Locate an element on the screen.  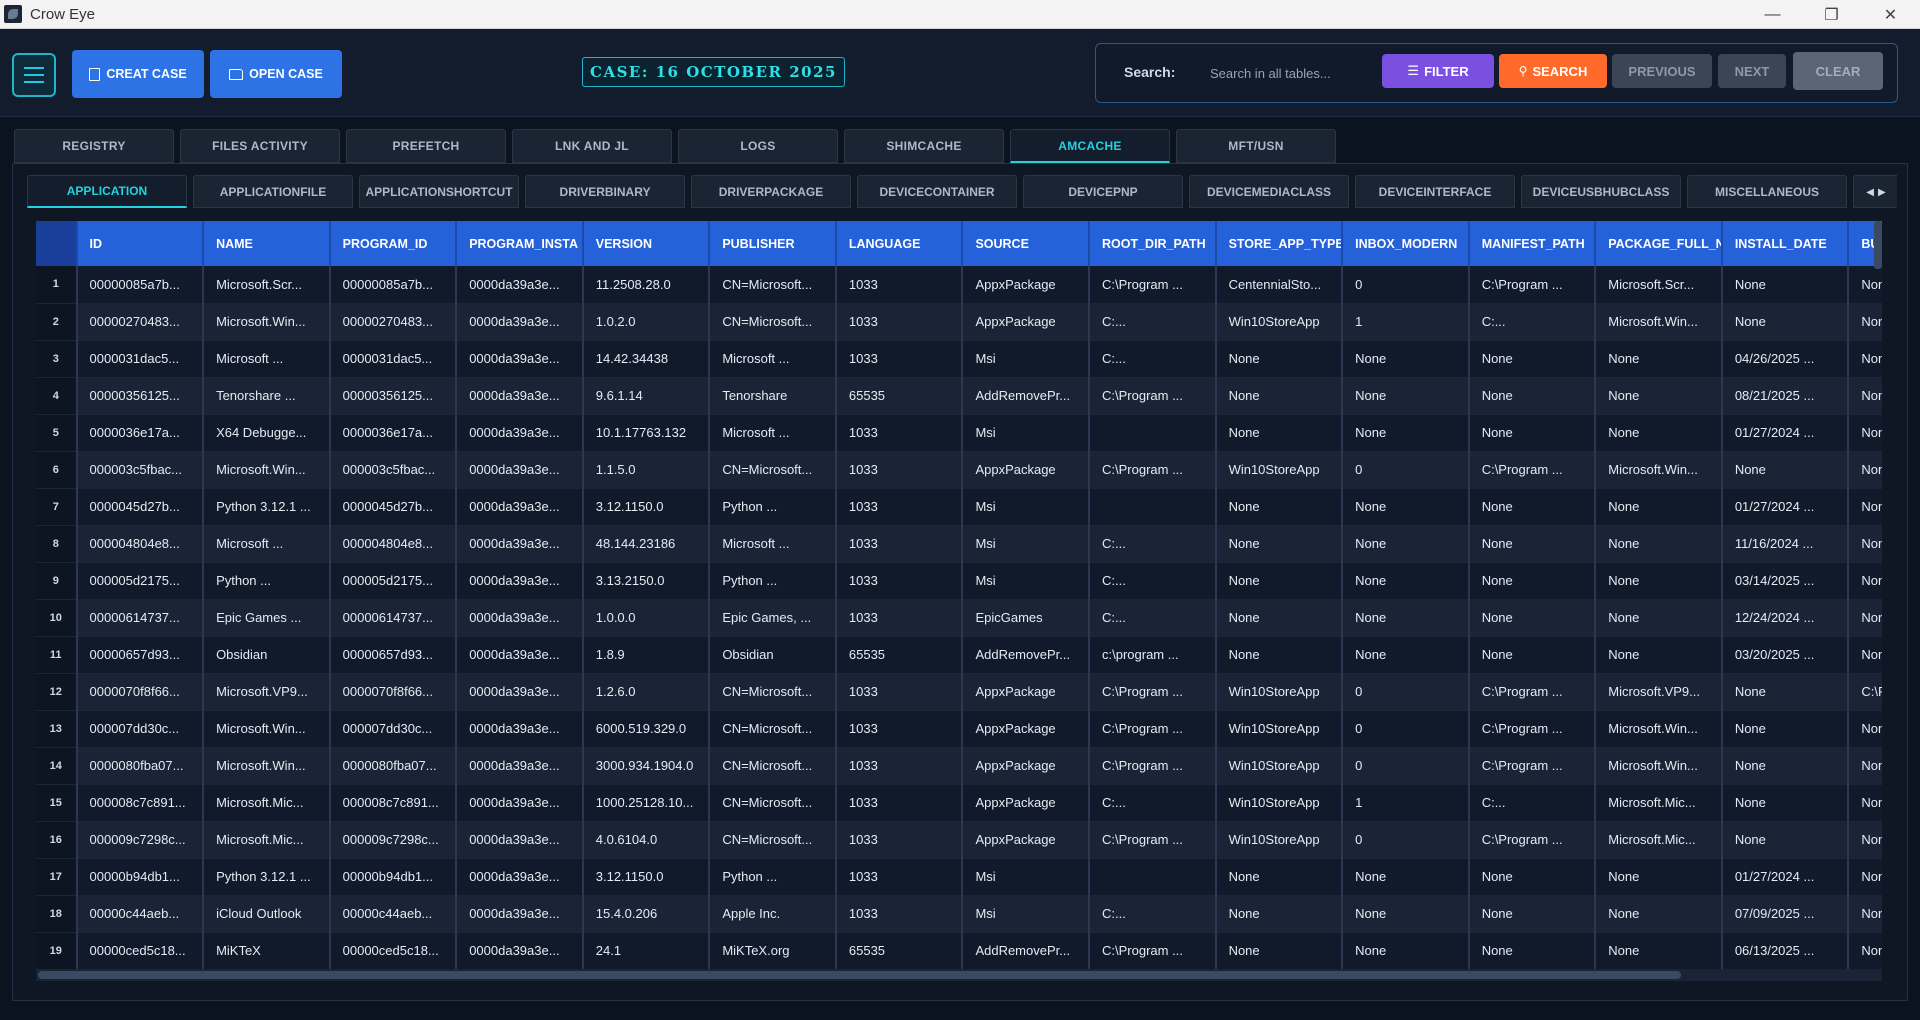
table-cell: 1.0.0.0 is located at coordinates (646, 618).